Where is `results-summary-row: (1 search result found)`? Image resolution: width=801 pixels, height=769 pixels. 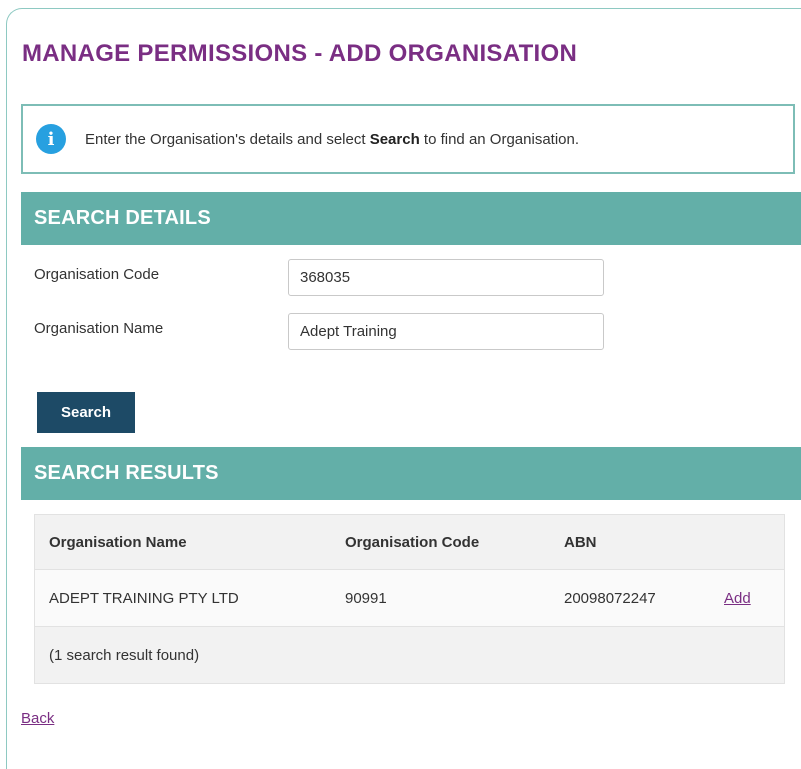
results-summary-row: (1 search result found) is located at coordinates (409, 655).